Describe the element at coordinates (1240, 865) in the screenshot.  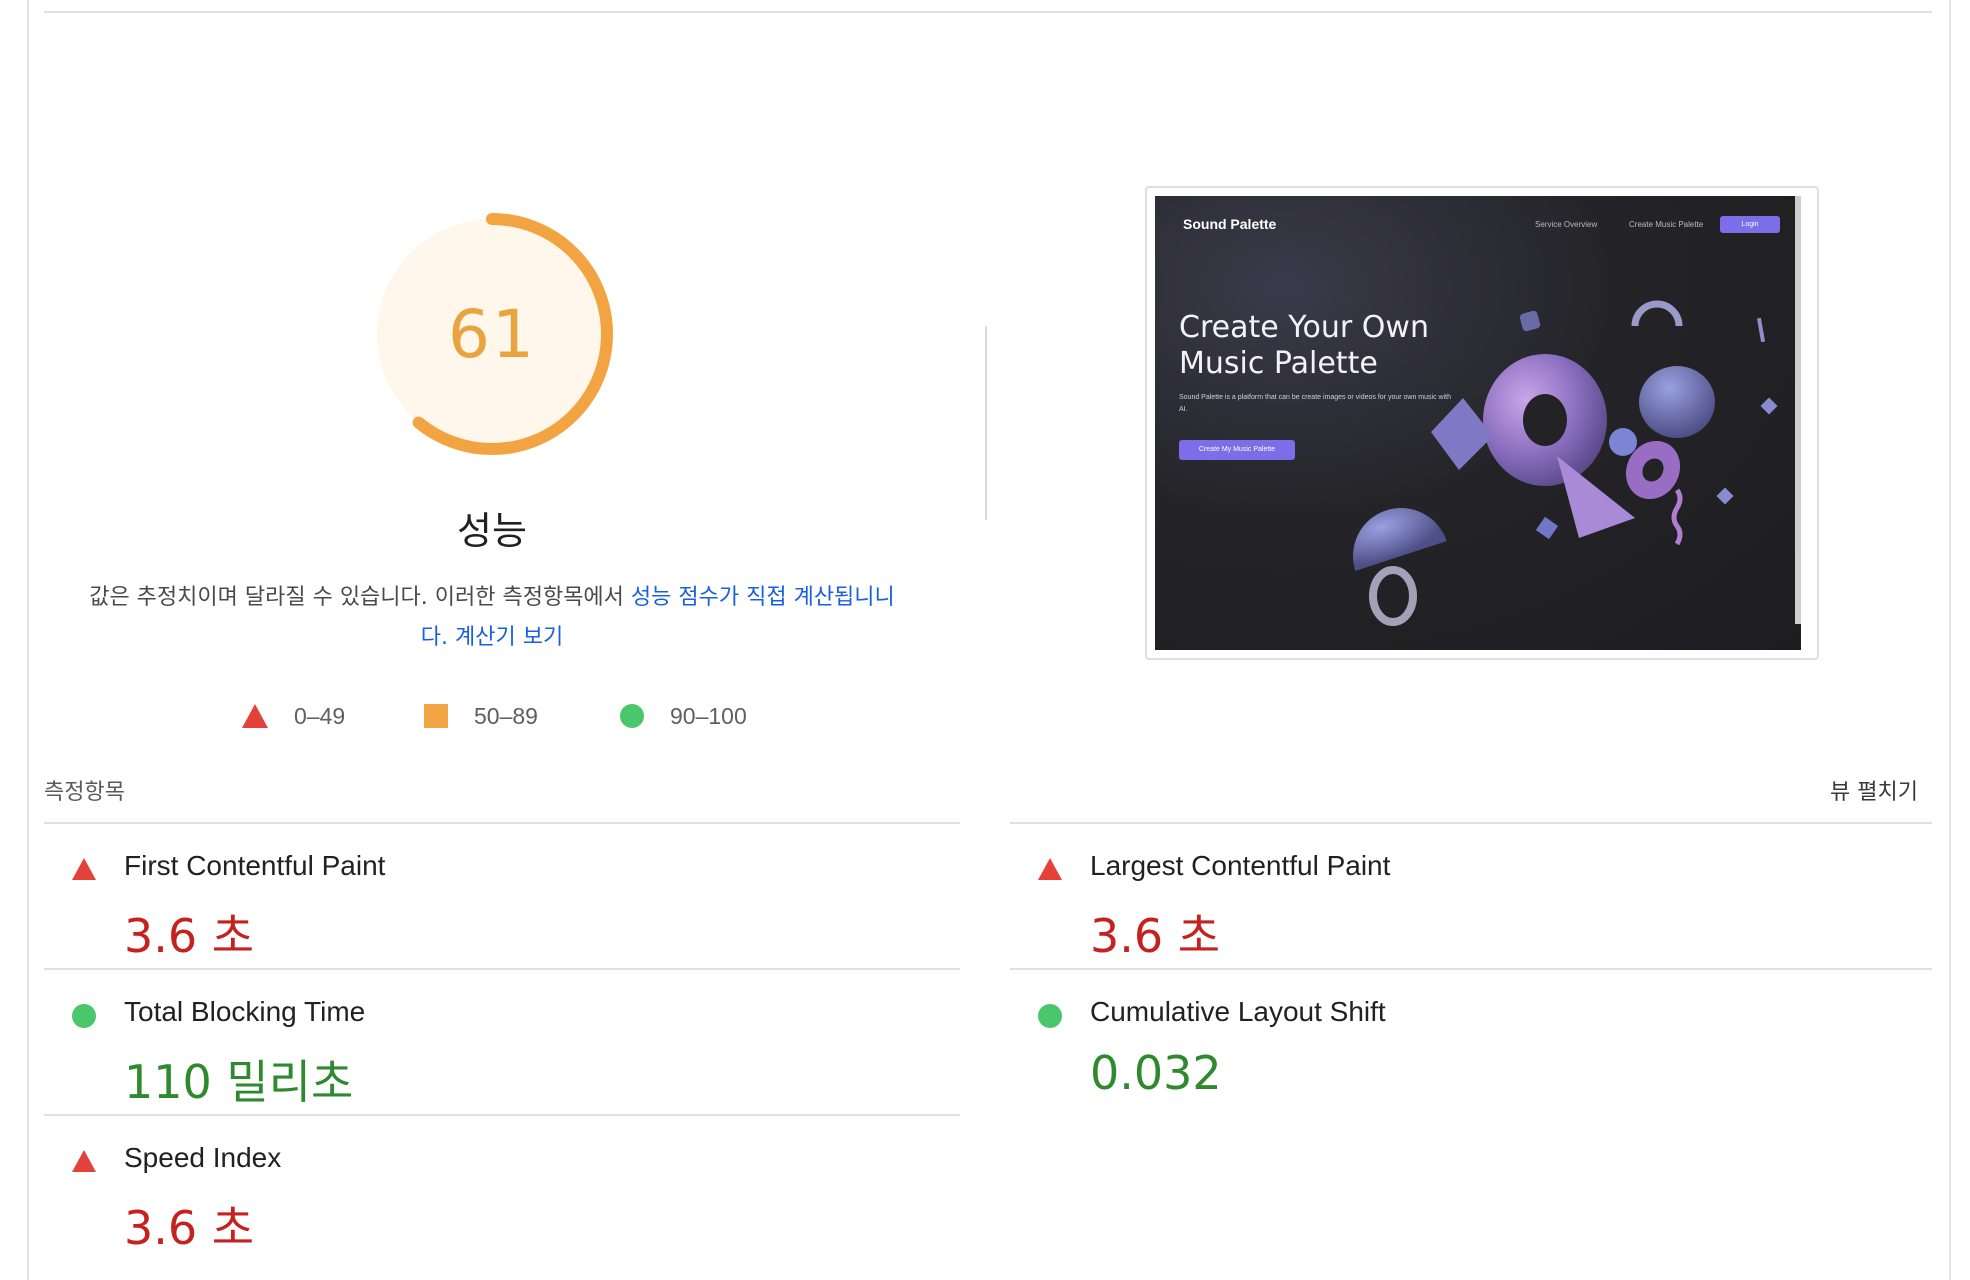
I see `metric-name: Largest Contentful Paint` at that location.